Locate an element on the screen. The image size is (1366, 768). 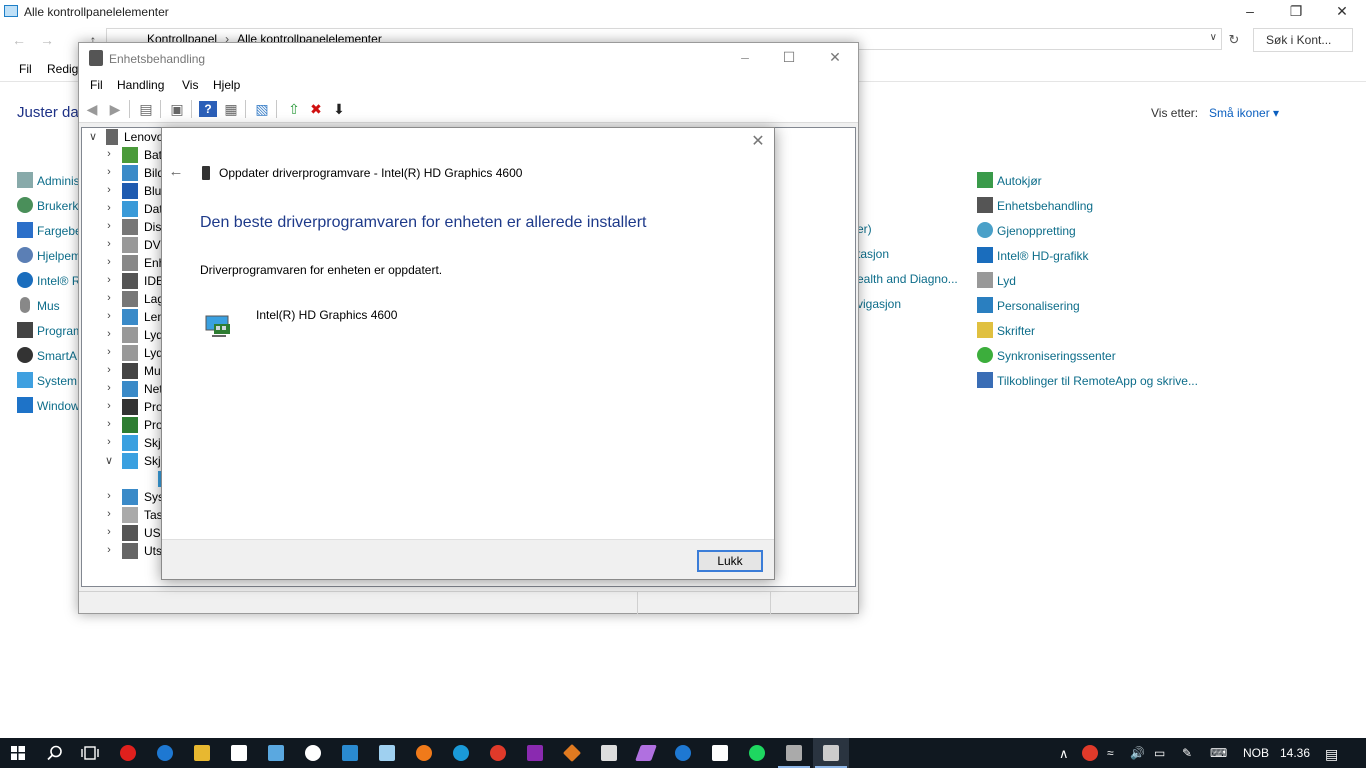
search-button is located at coordinates (54, 753).